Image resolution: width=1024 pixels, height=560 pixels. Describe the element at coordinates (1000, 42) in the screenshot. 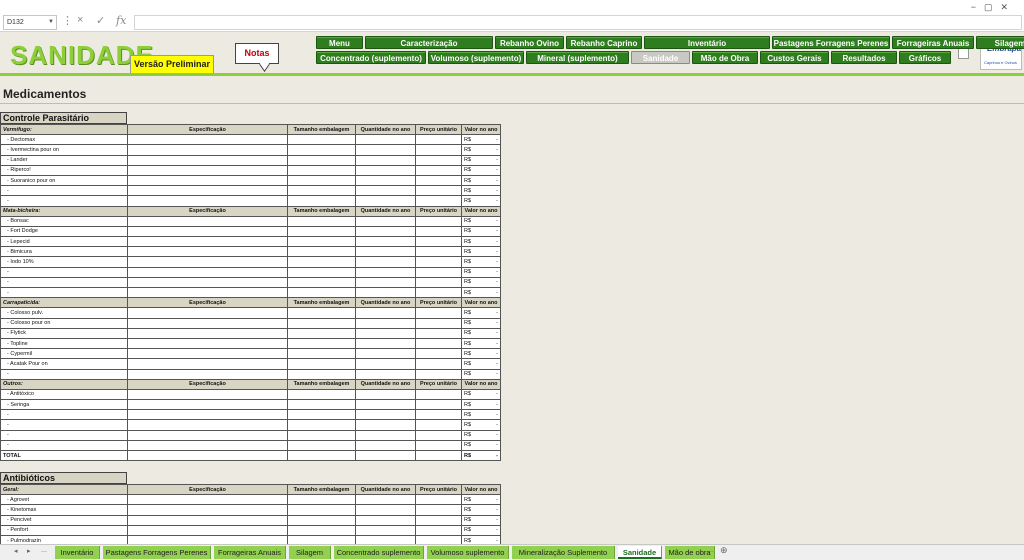

I see `nav-button-silagem: Silagem` at that location.